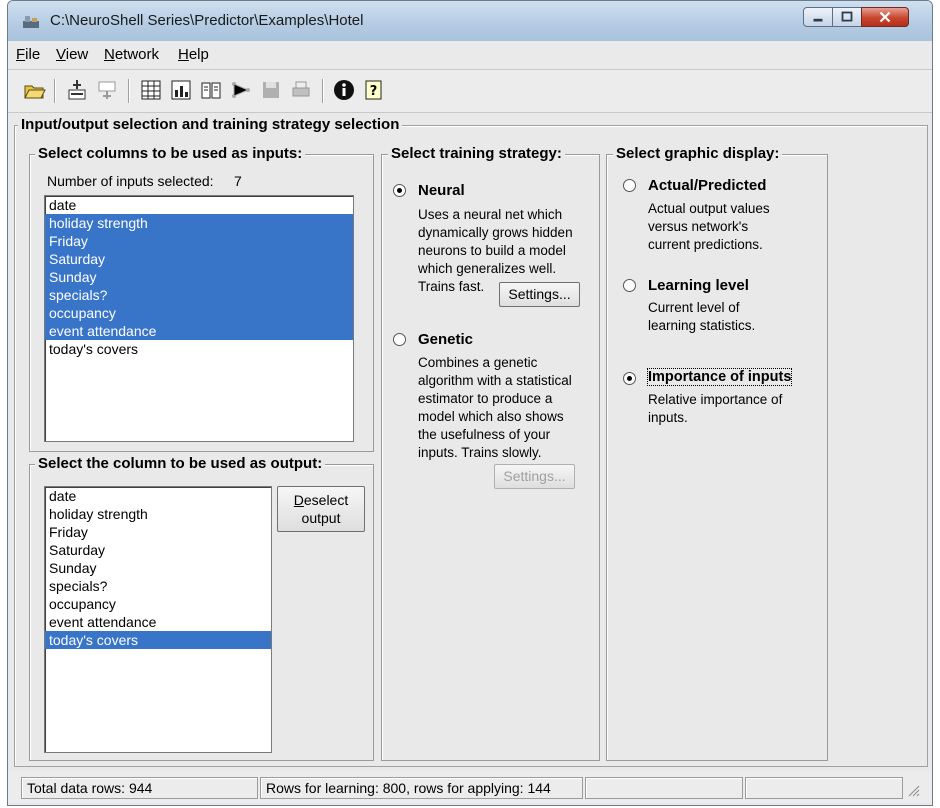 The image size is (940, 808). I want to click on close-button, so click(885, 17).